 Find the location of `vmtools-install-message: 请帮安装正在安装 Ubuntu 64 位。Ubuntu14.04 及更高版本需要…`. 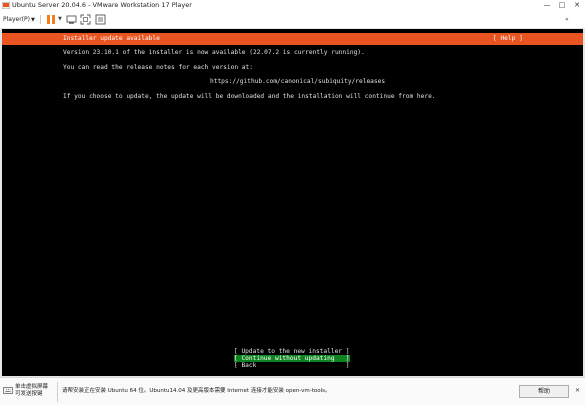

vmtools-install-message: 请帮安装正在安装 Ubuntu 64 位。Ubuntu14.04 及更高版本需要… is located at coordinates (196, 391).